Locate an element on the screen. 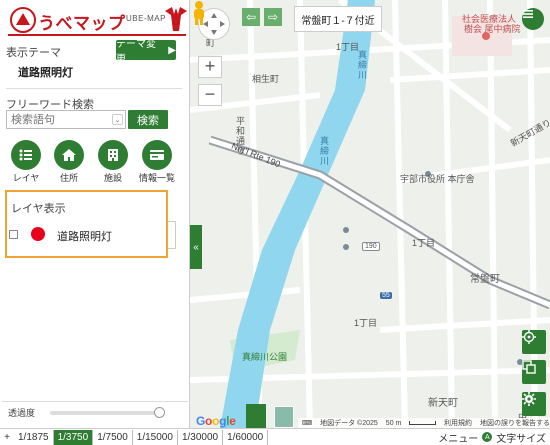 This screenshot has height=445, width=550. map-label-river-b: 真締川 is located at coordinates (324, 151).